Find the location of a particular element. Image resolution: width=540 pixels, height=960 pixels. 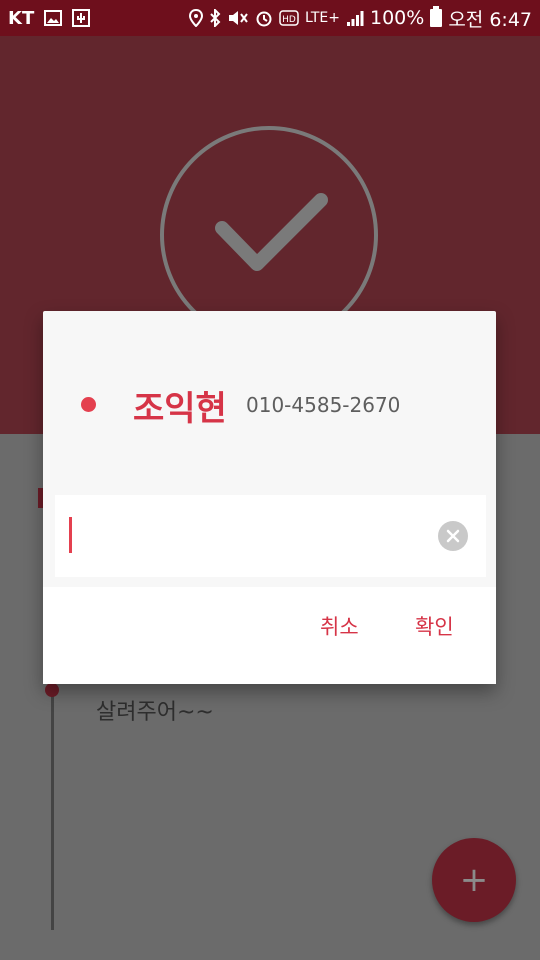

battery-percent: 100% is located at coordinates (397, 18).